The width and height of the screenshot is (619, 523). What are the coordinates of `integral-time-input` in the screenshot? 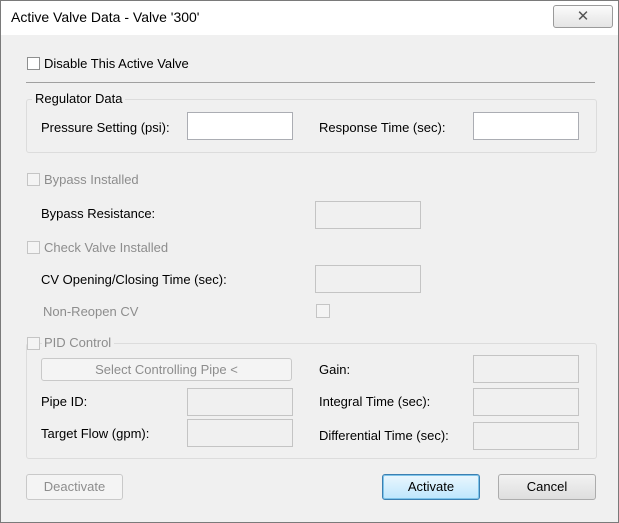 It's located at (526, 402).